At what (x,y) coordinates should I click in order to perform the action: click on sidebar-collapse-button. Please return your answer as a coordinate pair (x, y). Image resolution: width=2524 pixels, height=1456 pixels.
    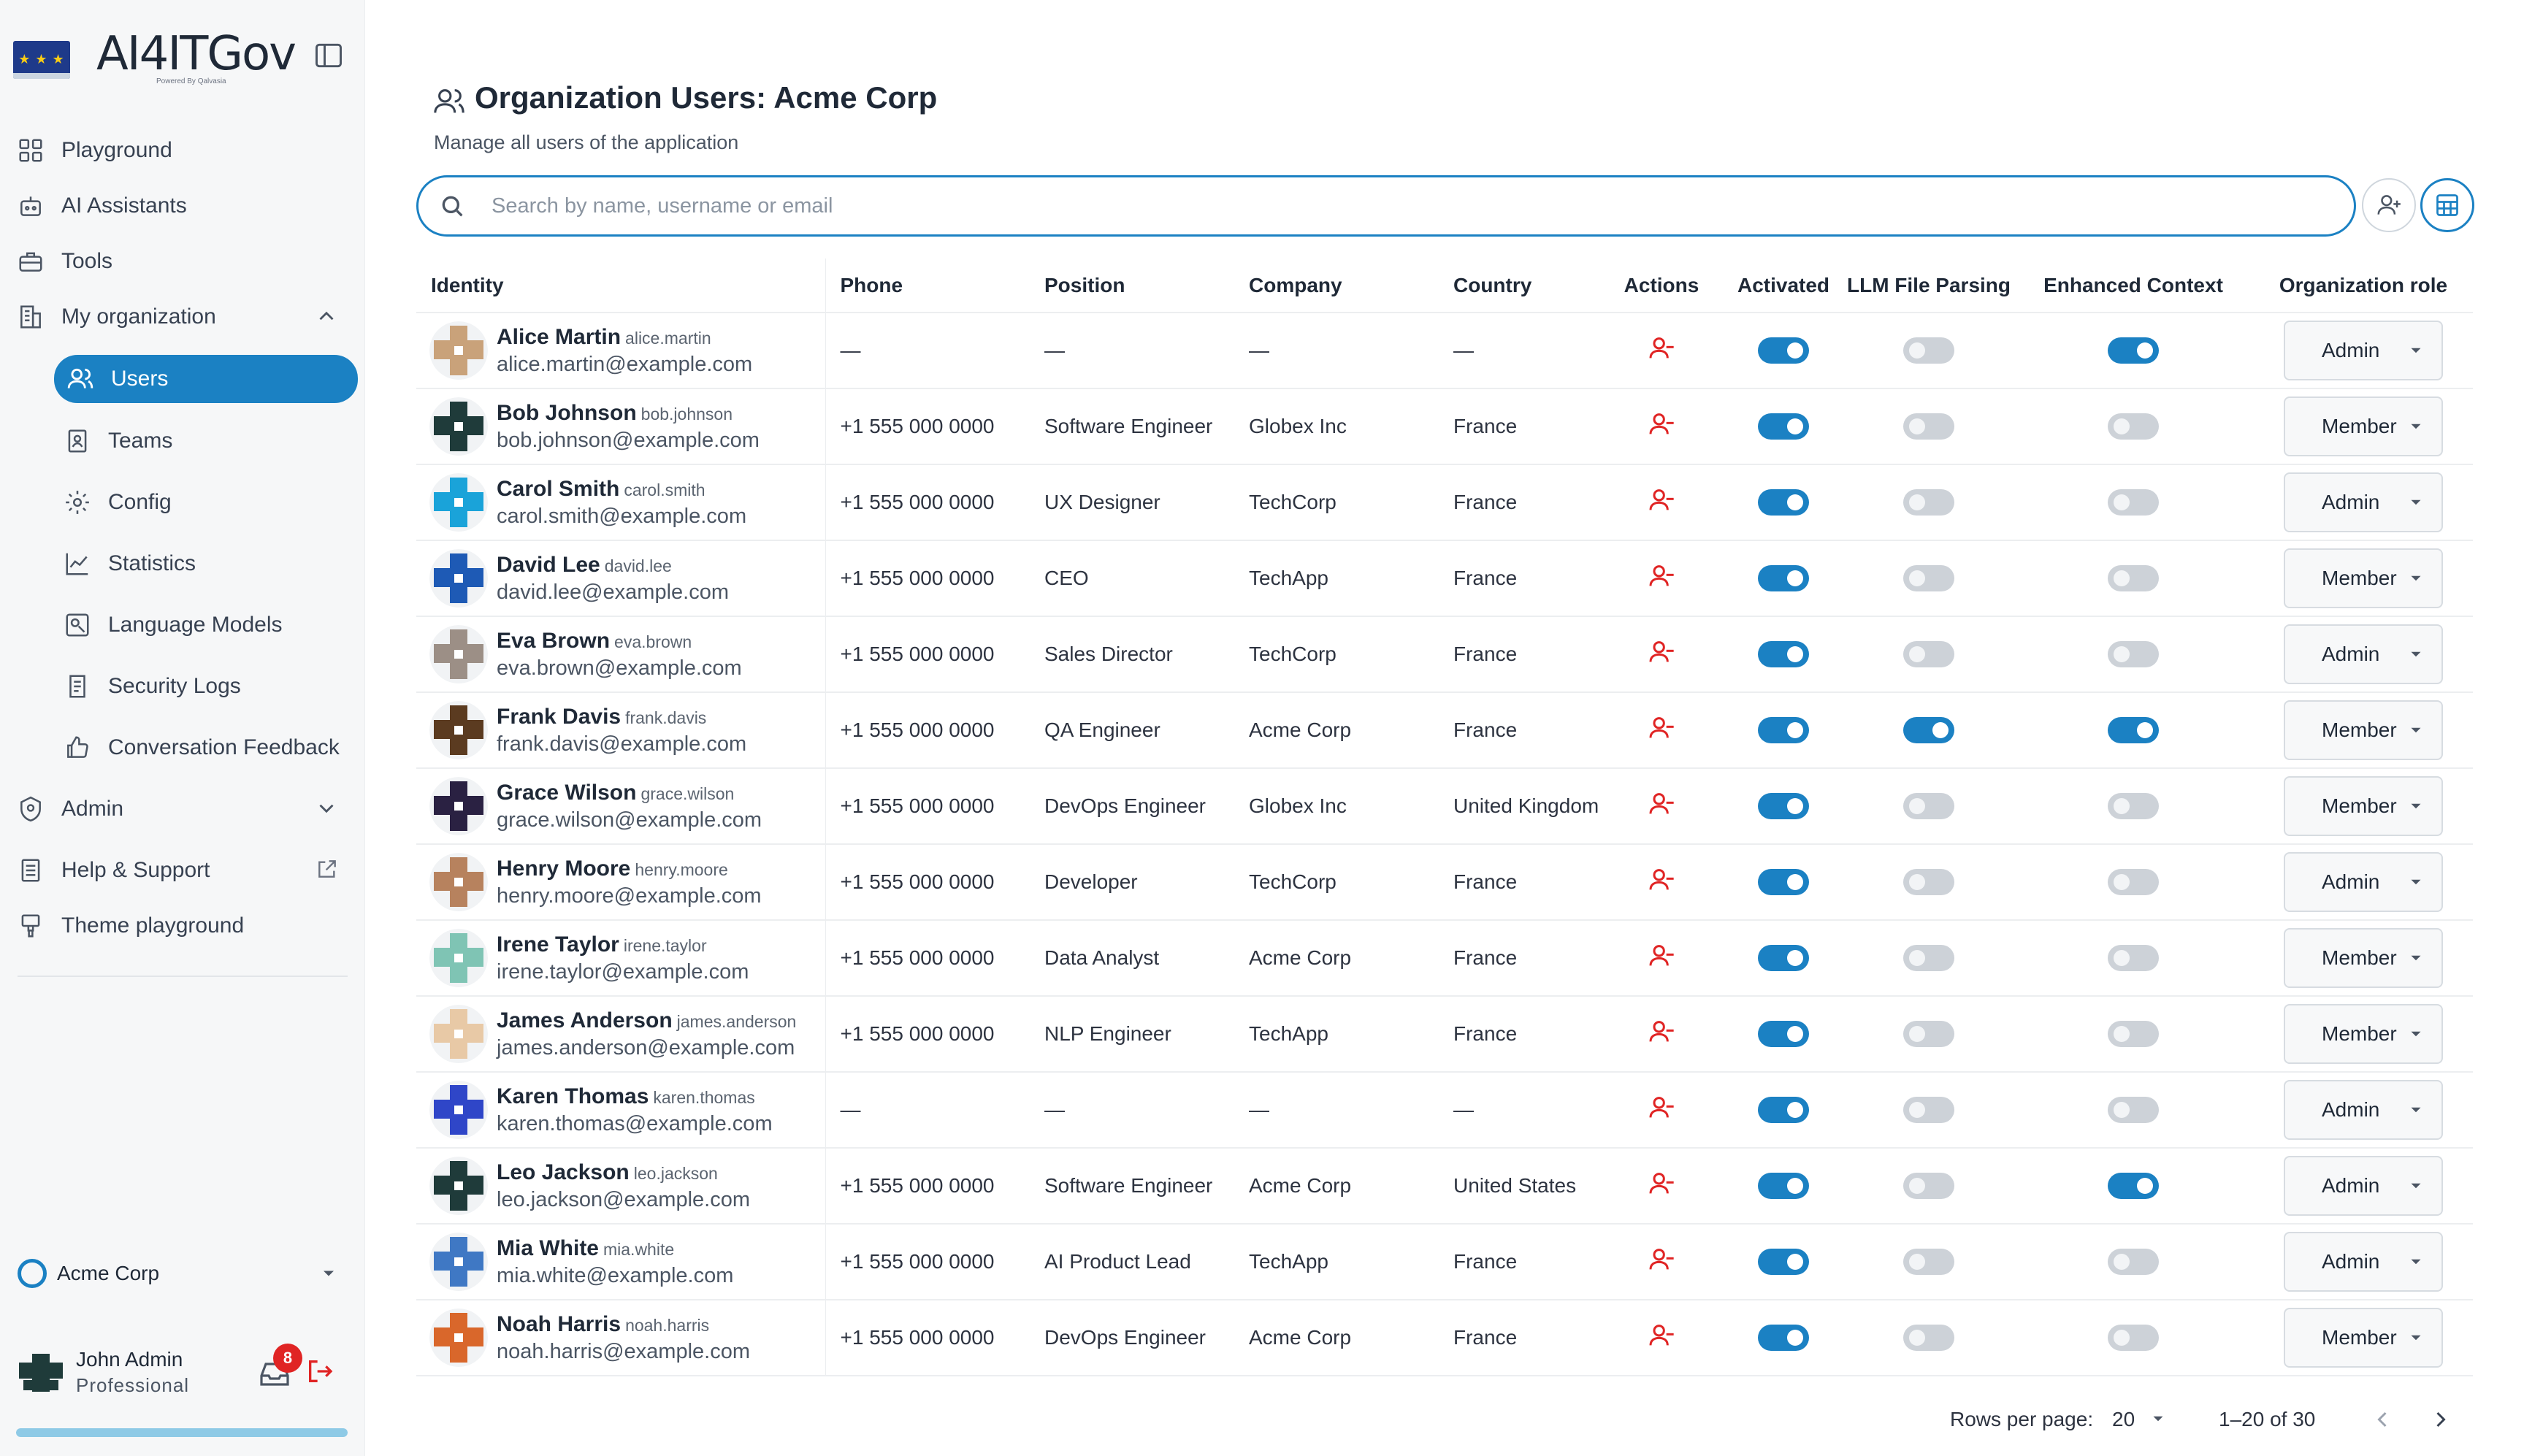
    Looking at the image, I should click on (329, 56).